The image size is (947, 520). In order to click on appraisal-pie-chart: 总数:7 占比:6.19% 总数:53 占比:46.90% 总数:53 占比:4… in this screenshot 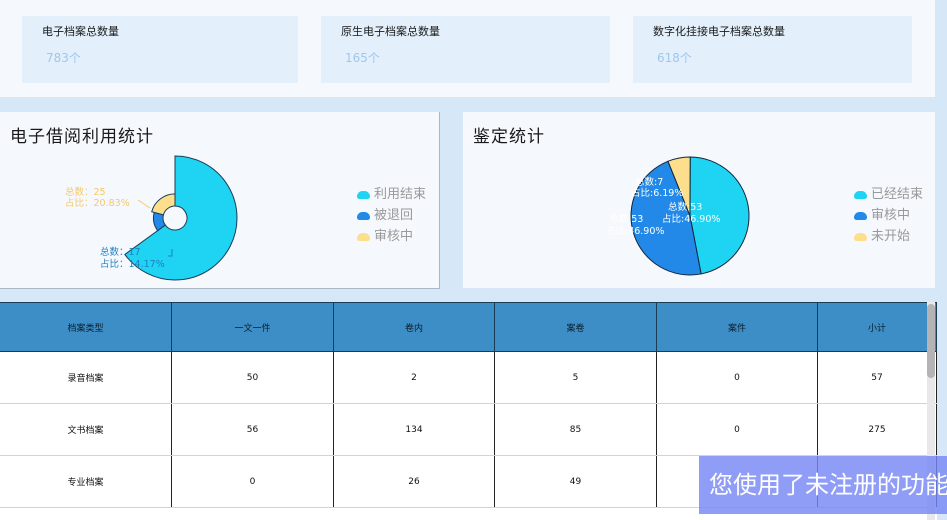, I will do `click(678, 216)`.